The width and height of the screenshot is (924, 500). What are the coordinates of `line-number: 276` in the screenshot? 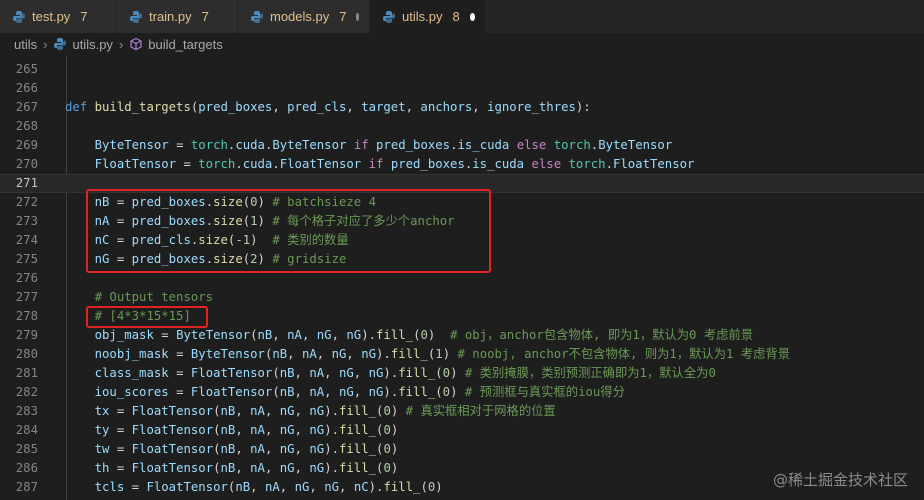 It's located at (26, 278).